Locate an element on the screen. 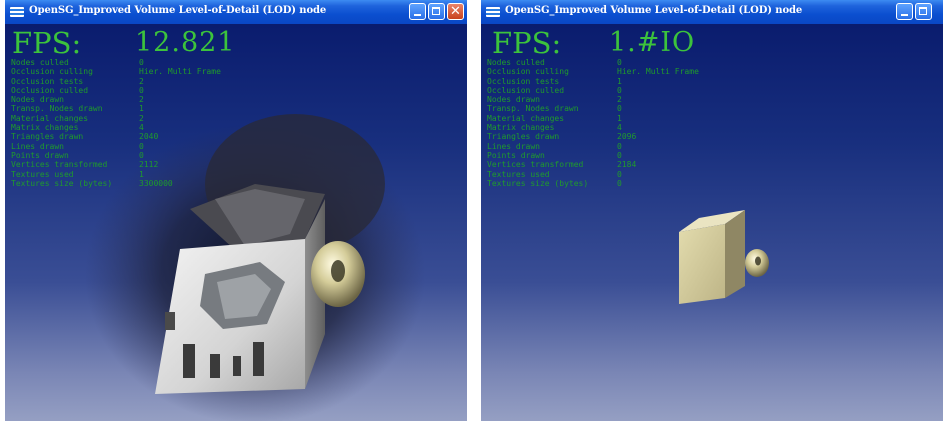 The height and width of the screenshot is (421, 943). stat-value: 2040 is located at coordinates (149, 137).